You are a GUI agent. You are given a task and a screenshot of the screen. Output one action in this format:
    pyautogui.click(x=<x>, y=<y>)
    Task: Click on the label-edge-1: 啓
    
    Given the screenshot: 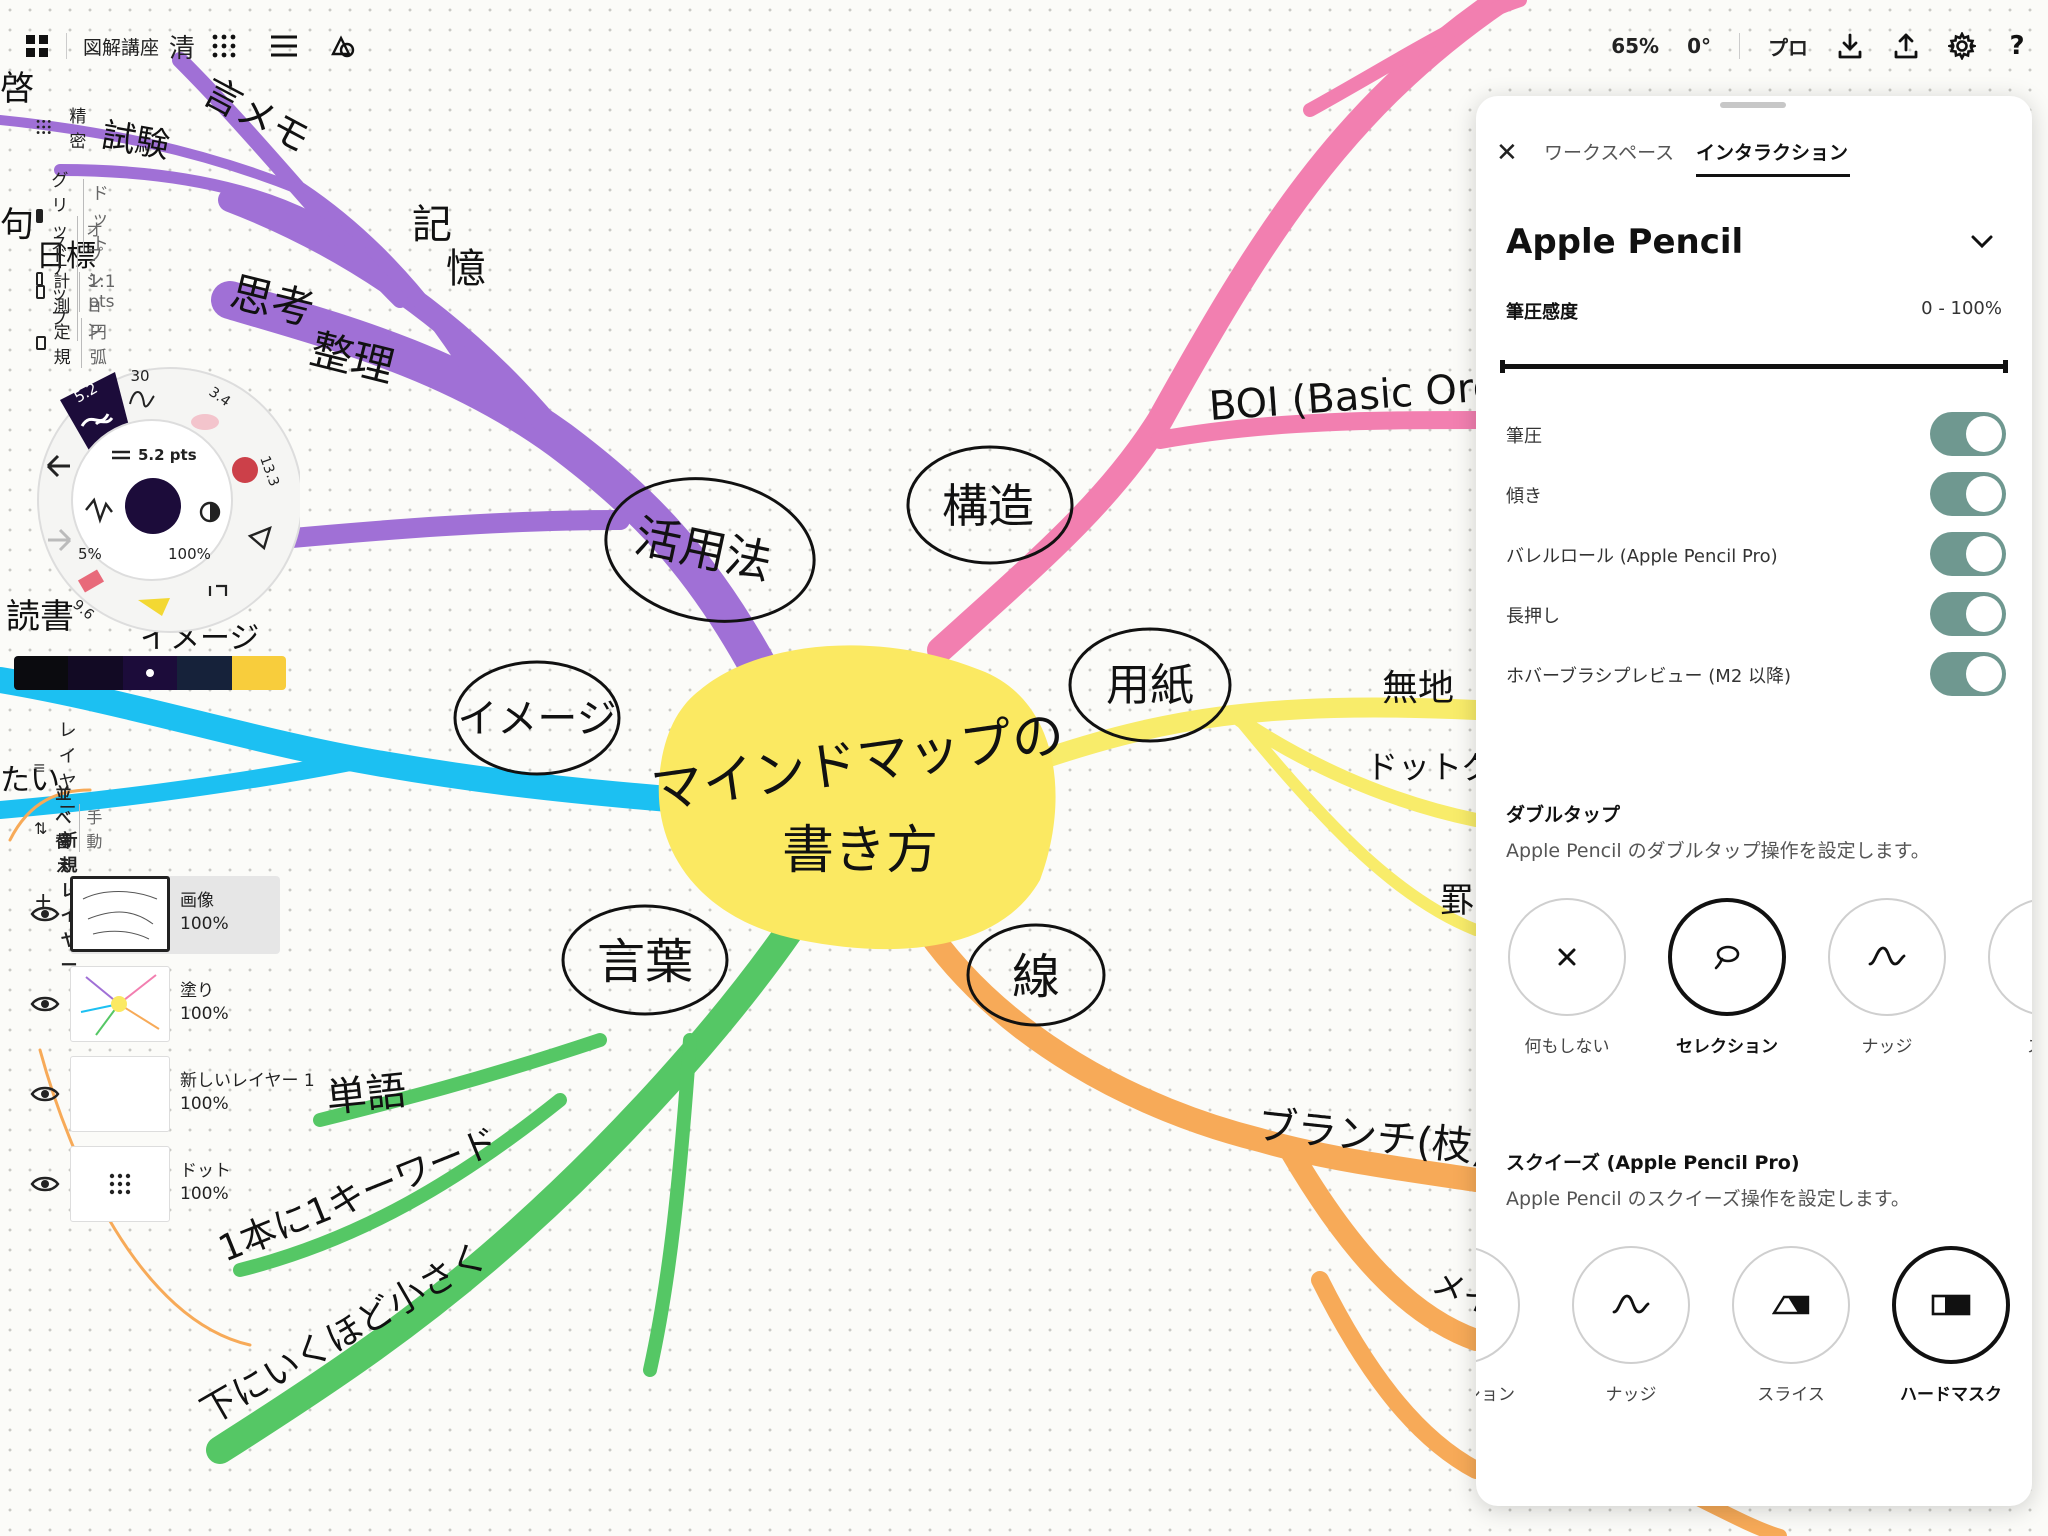 What is the action you would take?
    pyautogui.click(x=17, y=89)
    